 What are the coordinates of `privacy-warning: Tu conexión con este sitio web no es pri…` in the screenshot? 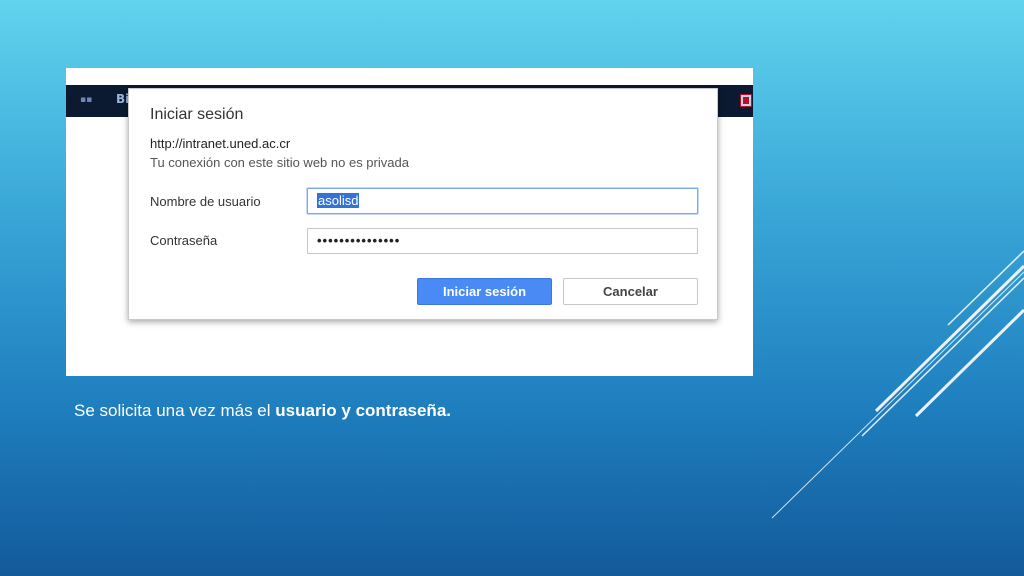 It's located at (279, 162).